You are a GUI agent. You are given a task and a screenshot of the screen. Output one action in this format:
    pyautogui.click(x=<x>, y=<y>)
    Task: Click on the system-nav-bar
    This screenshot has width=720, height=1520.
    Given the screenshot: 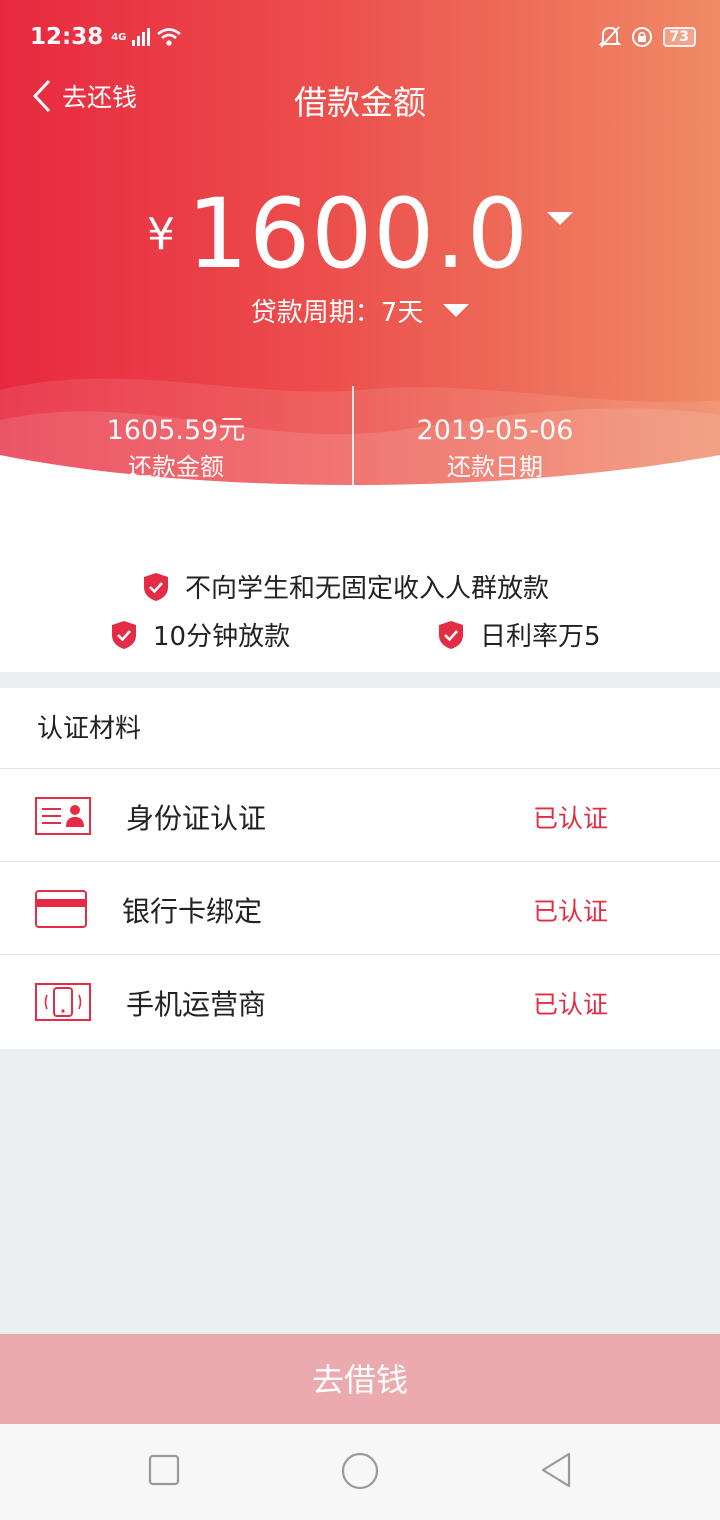 What is the action you would take?
    pyautogui.click(x=360, y=1472)
    